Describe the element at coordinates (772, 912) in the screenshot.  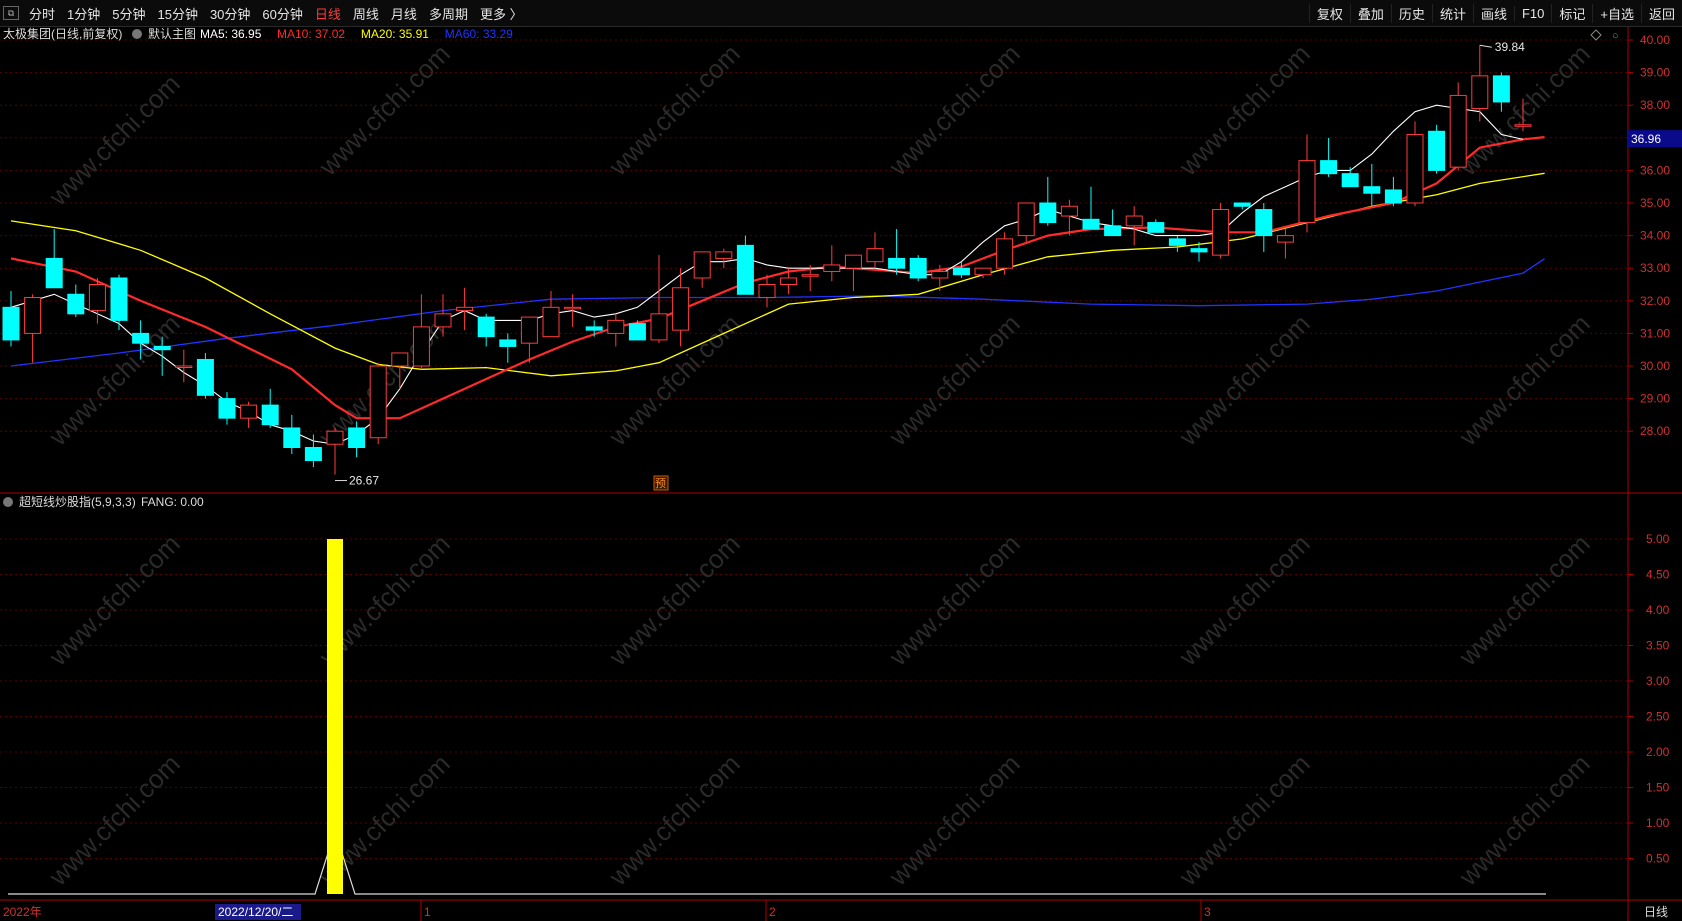
I see `x-axis-month-label: 2` at that location.